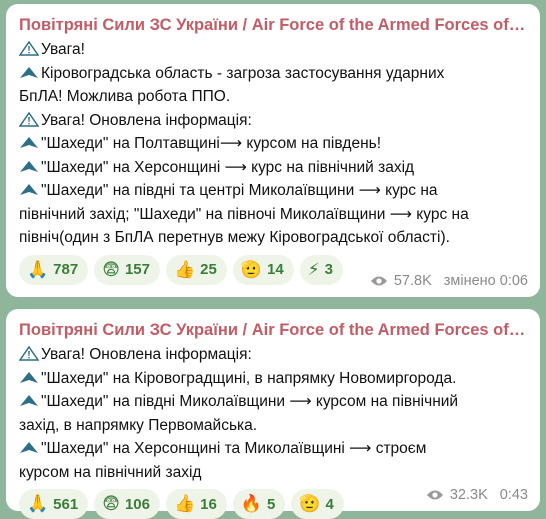 This screenshot has width=546, height=519. I want to click on reaction-button: 😨 106, so click(127, 504).